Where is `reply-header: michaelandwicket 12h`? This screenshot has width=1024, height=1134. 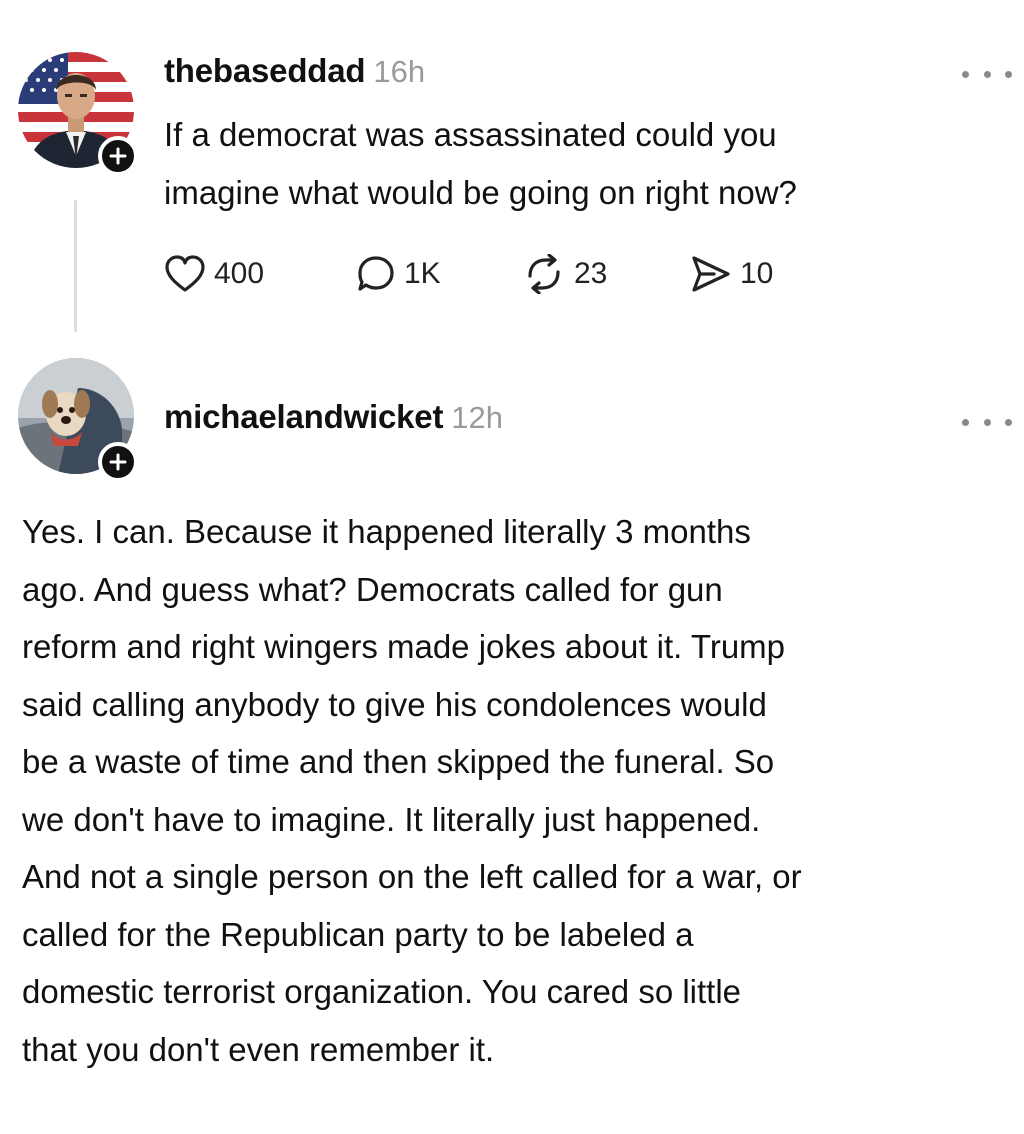 reply-header: michaelandwicket 12h is located at coordinates (333, 417).